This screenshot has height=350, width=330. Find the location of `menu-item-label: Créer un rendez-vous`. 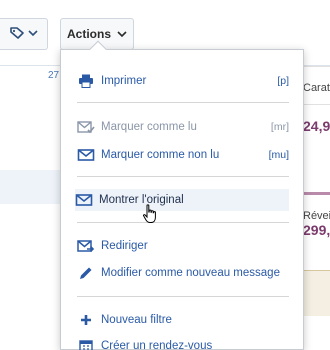

menu-item-label: Créer un rendez-vous is located at coordinates (157, 345).